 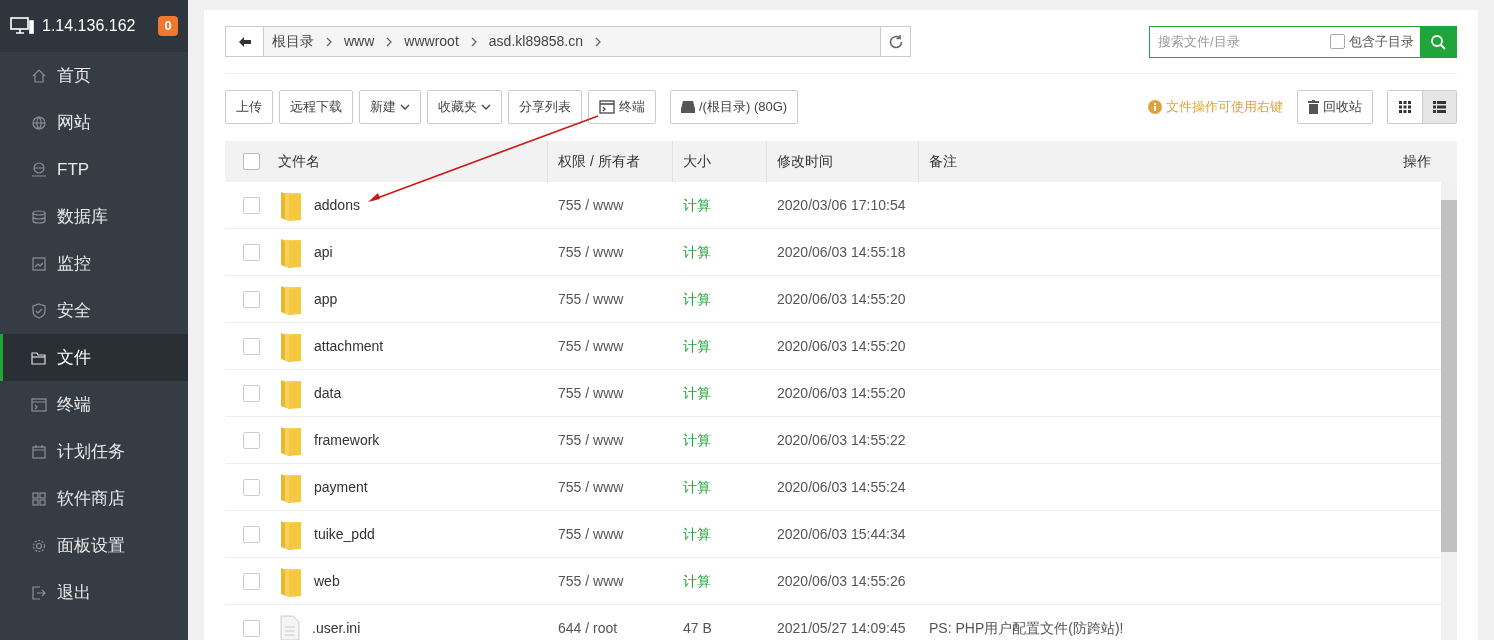 What do you see at coordinates (316, 107) in the screenshot?
I see `toolbar-button: 远程下载` at bounding box center [316, 107].